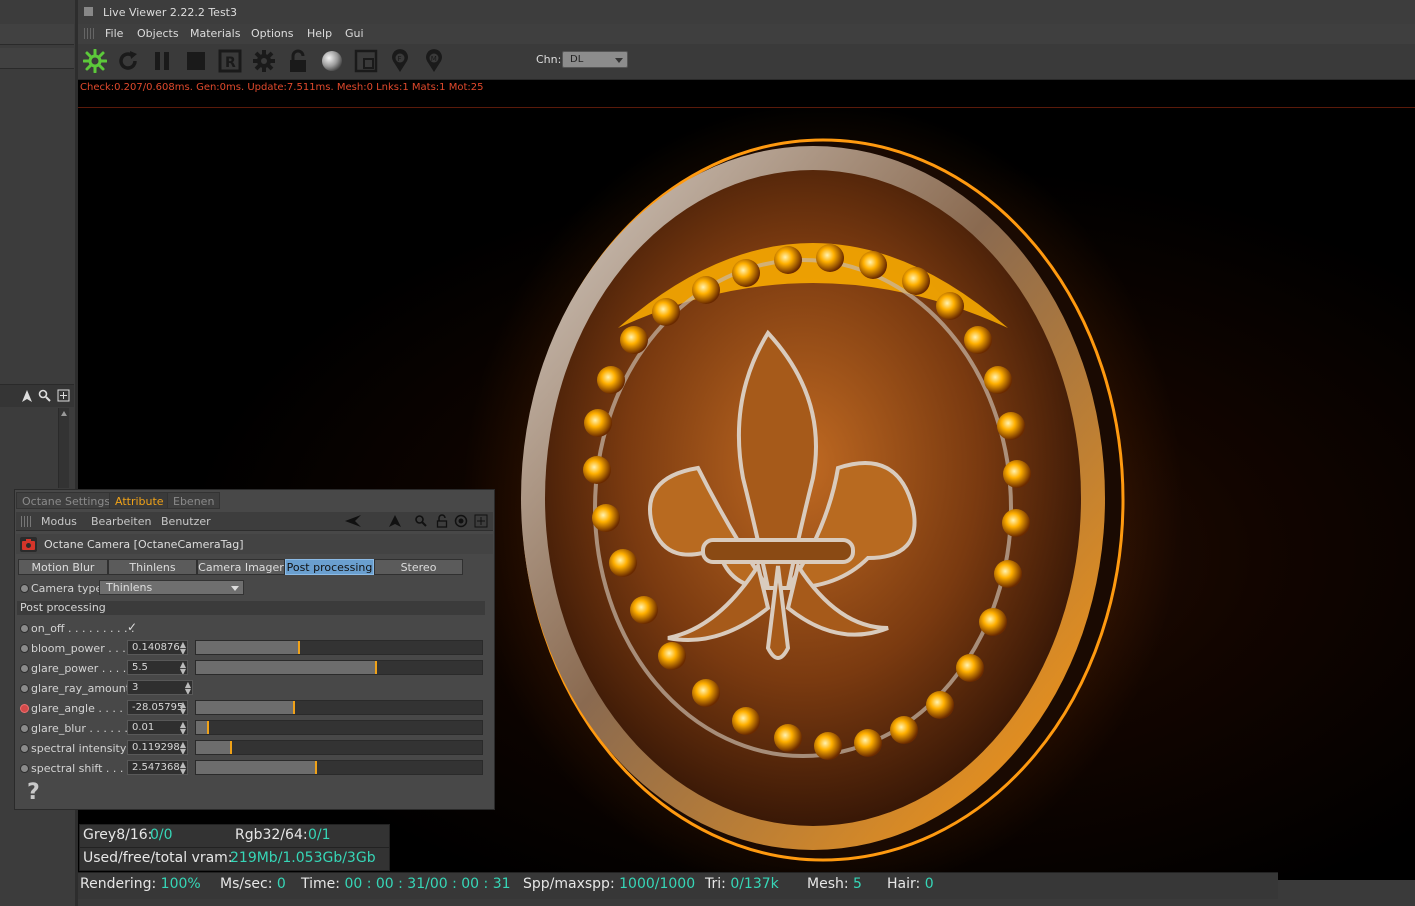 Image resolution: width=1415 pixels, height=906 pixels. Describe the element at coordinates (319, 33) in the screenshot. I see `menu-help: Help` at that location.